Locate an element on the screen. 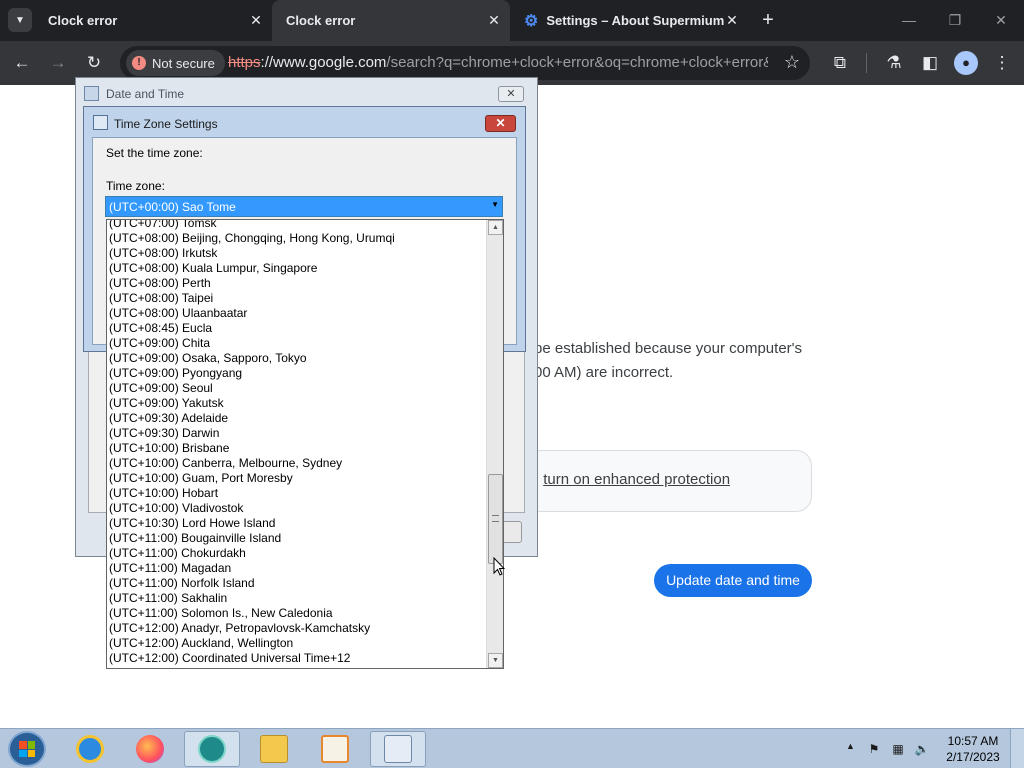 The height and width of the screenshot is (768, 1024). reload-icon: ↻ is located at coordinates (94, 63).